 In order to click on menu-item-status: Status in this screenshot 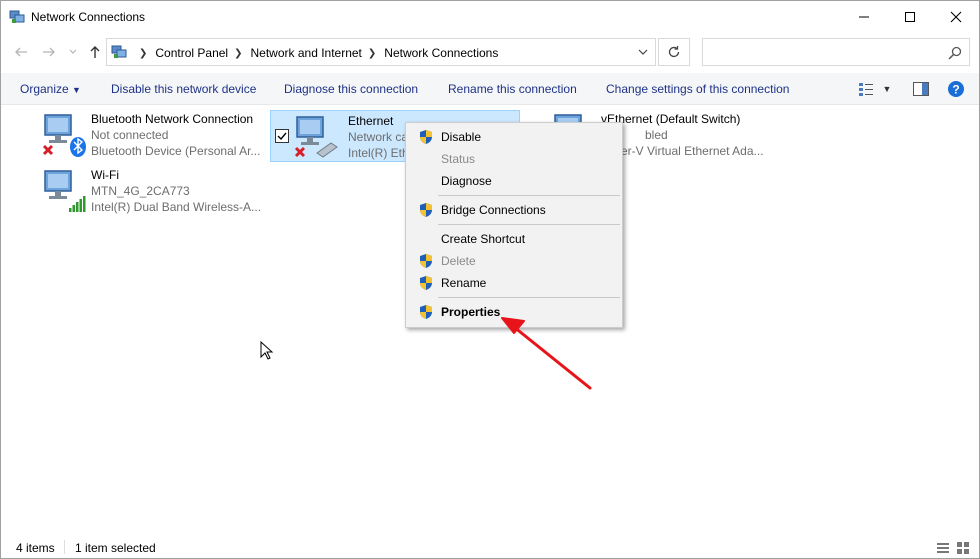, I will do `click(514, 159)`.